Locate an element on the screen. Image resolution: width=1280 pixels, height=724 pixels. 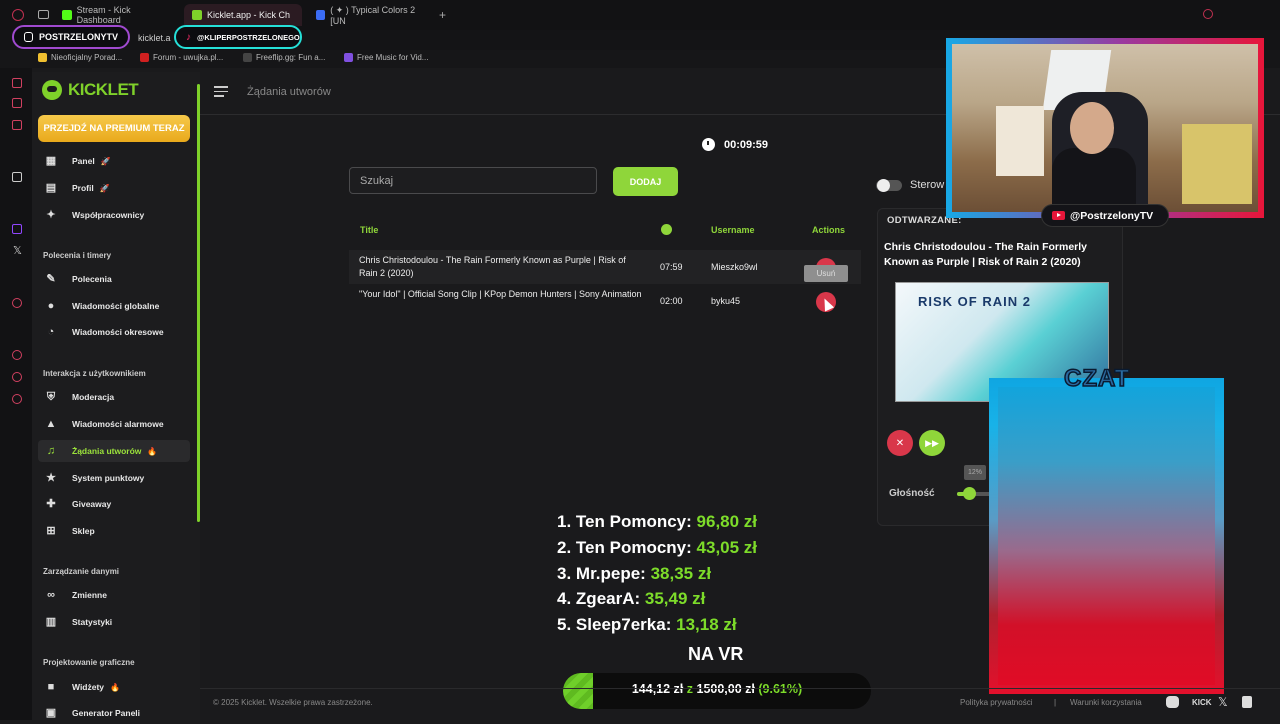
toggle-label: Sterow is located at coordinates (927, 185).